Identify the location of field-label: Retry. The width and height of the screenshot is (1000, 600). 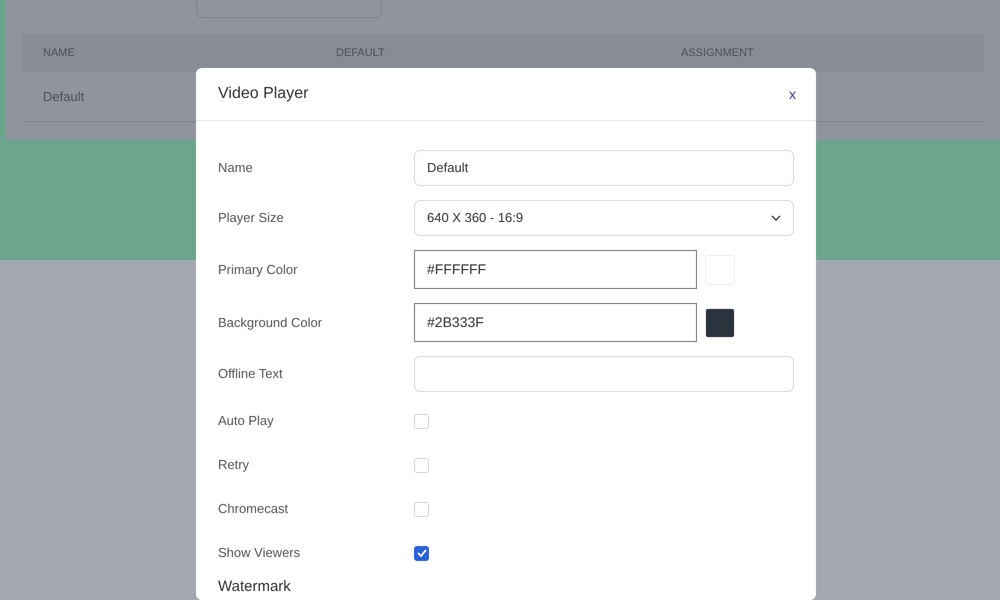
(234, 465).